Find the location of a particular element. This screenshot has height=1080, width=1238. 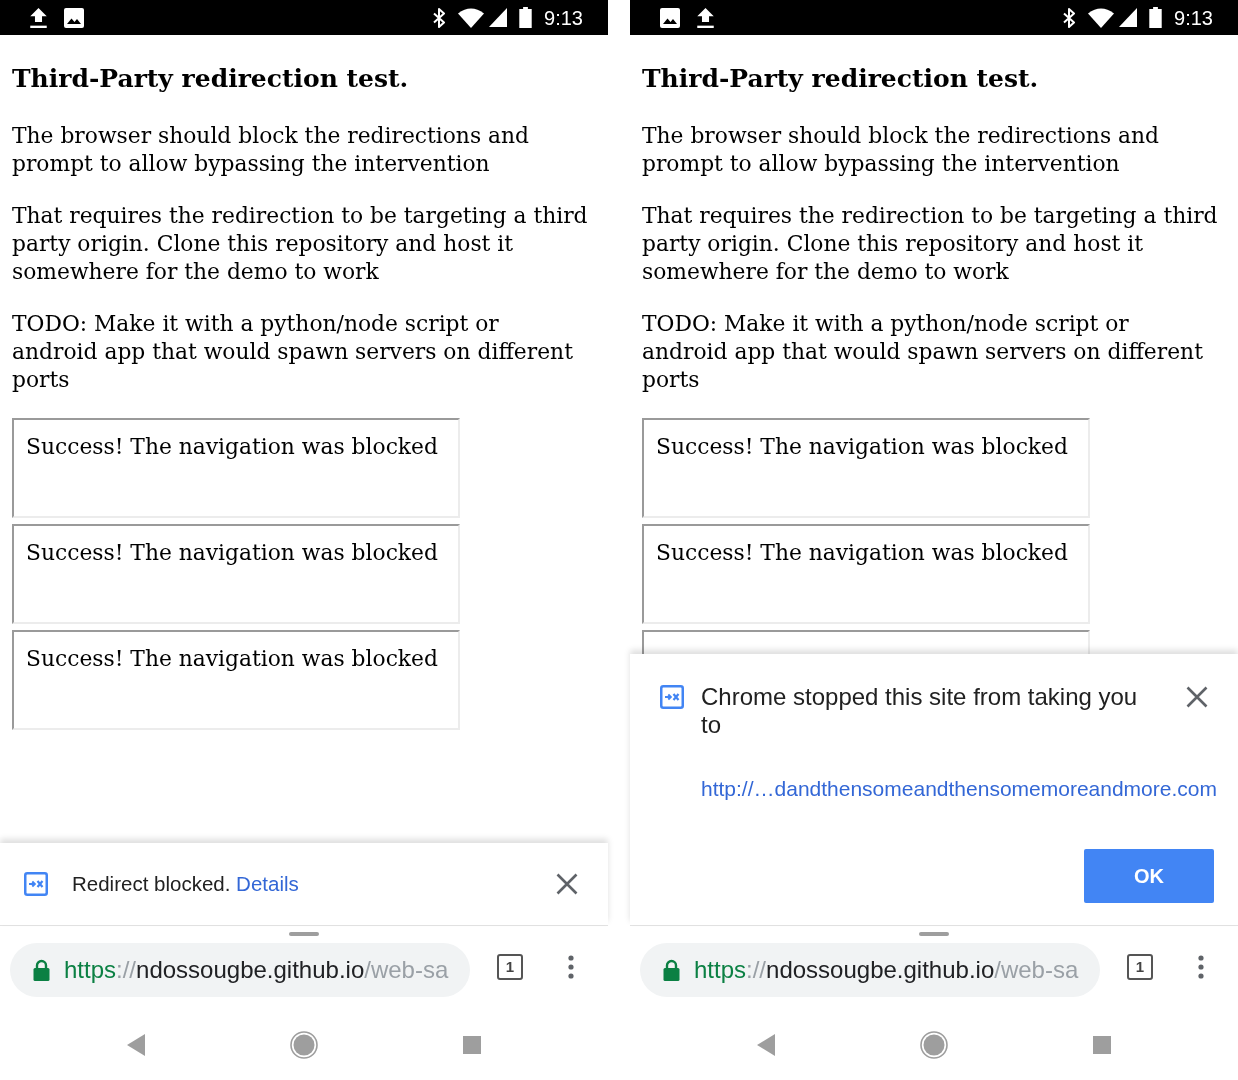

details-link: Details is located at coordinates (267, 883).